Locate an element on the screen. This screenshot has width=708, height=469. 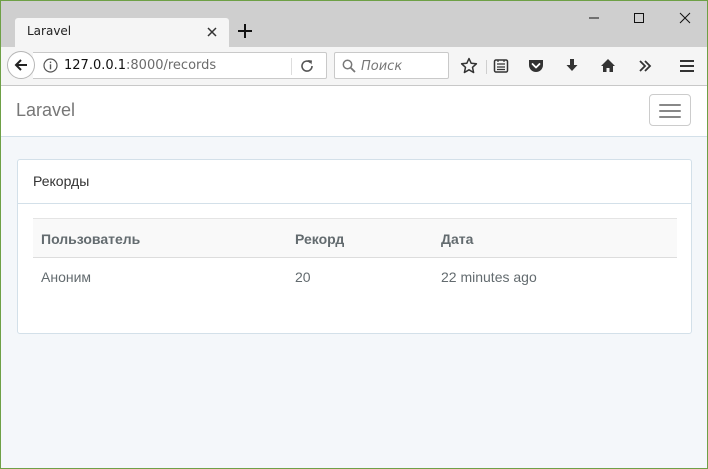
hamburger-menu-icon is located at coordinates (687, 66).